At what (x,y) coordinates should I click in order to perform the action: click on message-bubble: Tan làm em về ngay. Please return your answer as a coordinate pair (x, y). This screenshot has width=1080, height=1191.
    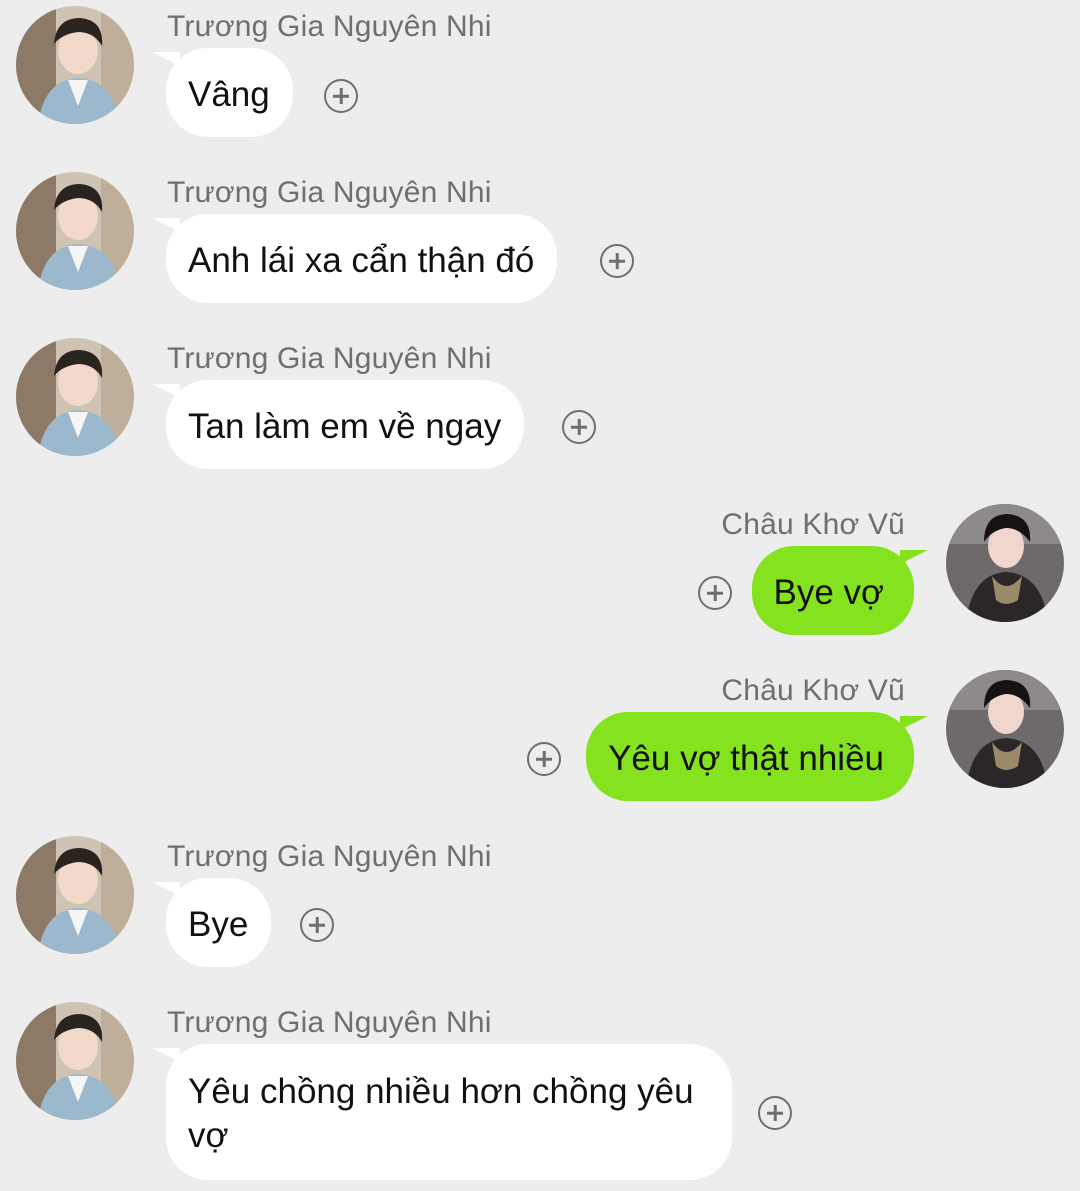
    Looking at the image, I should click on (338, 424).